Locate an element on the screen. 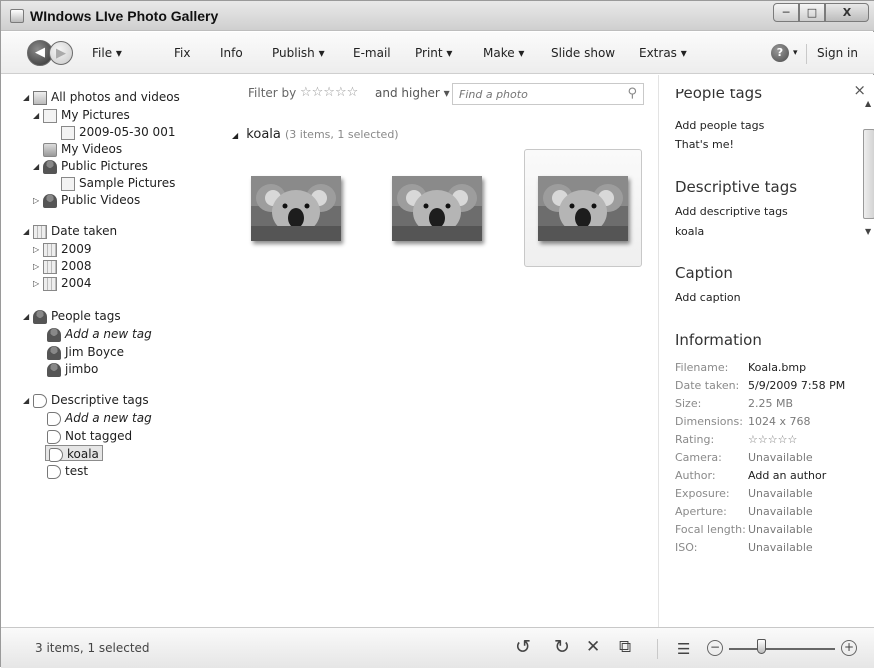  info-row: Date taken: 5/9/2009 7:58 PM is located at coordinates (760, 388).